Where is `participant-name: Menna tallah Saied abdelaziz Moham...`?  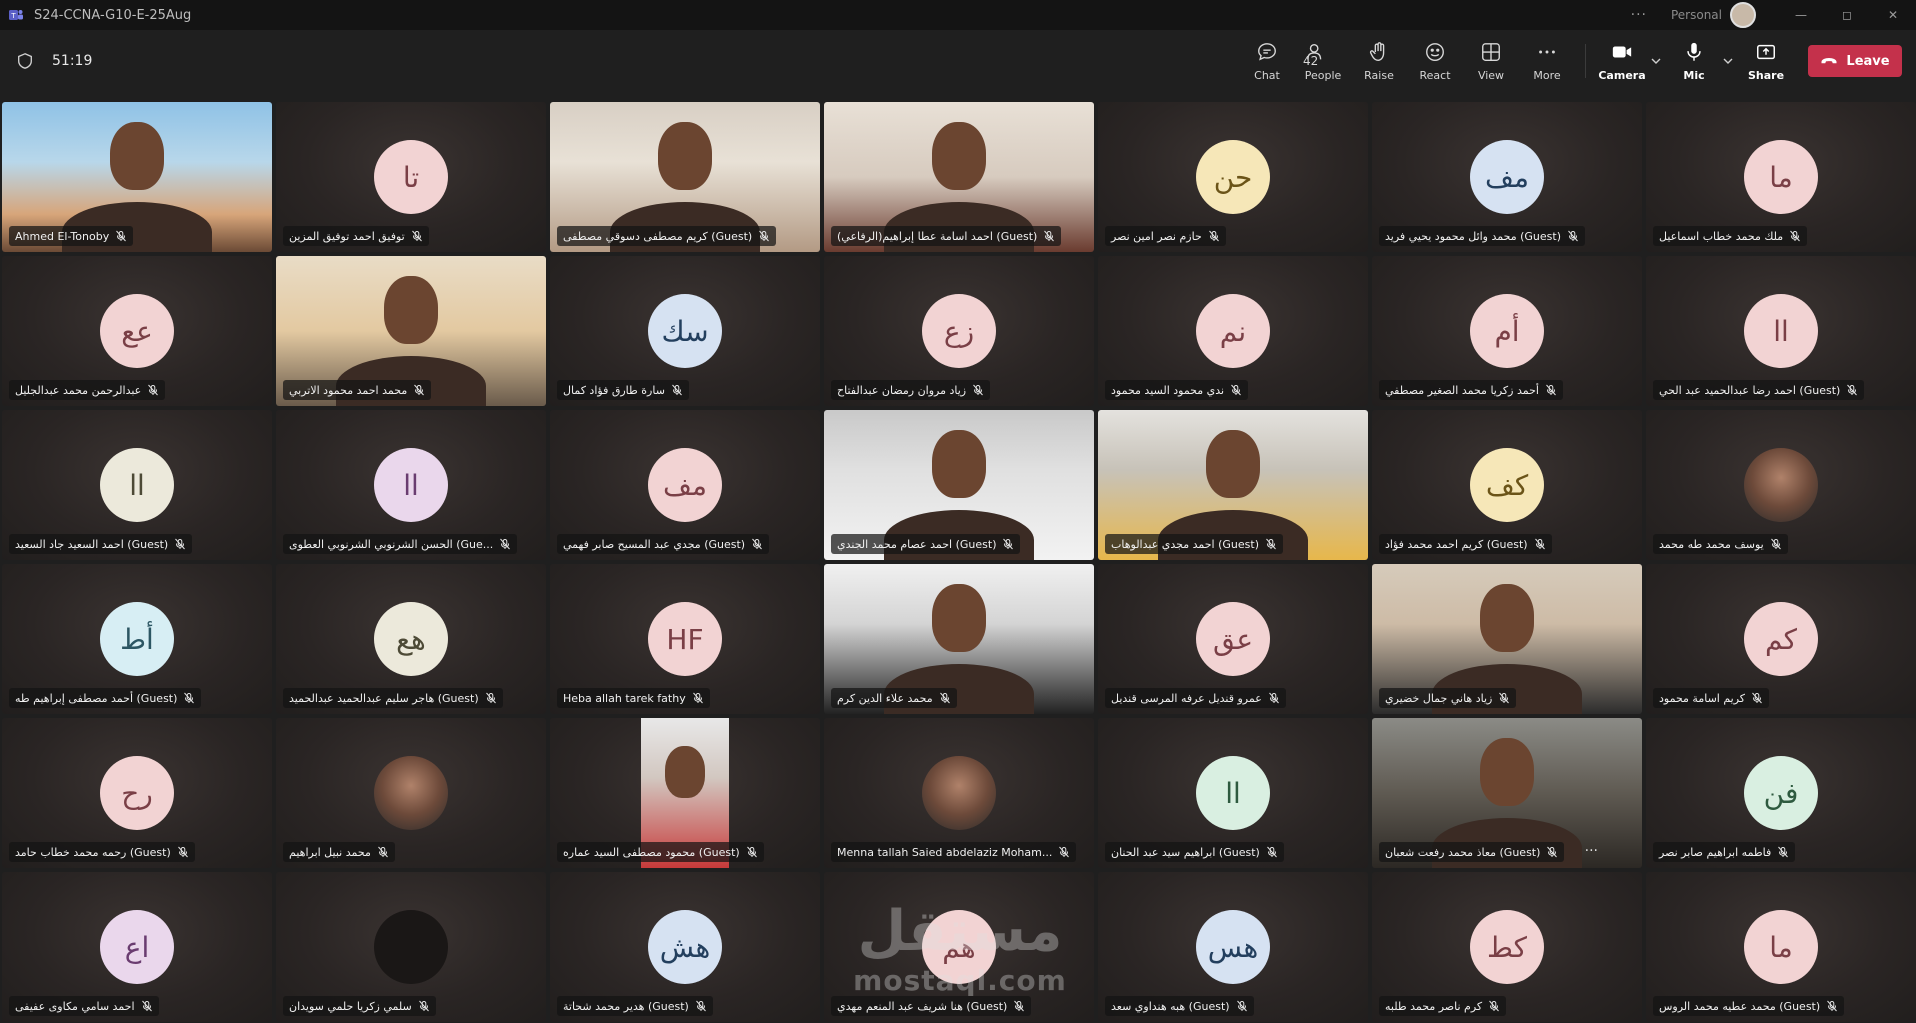
participant-name: Menna tallah Saied abdelaziz Moham... is located at coordinates (945, 852).